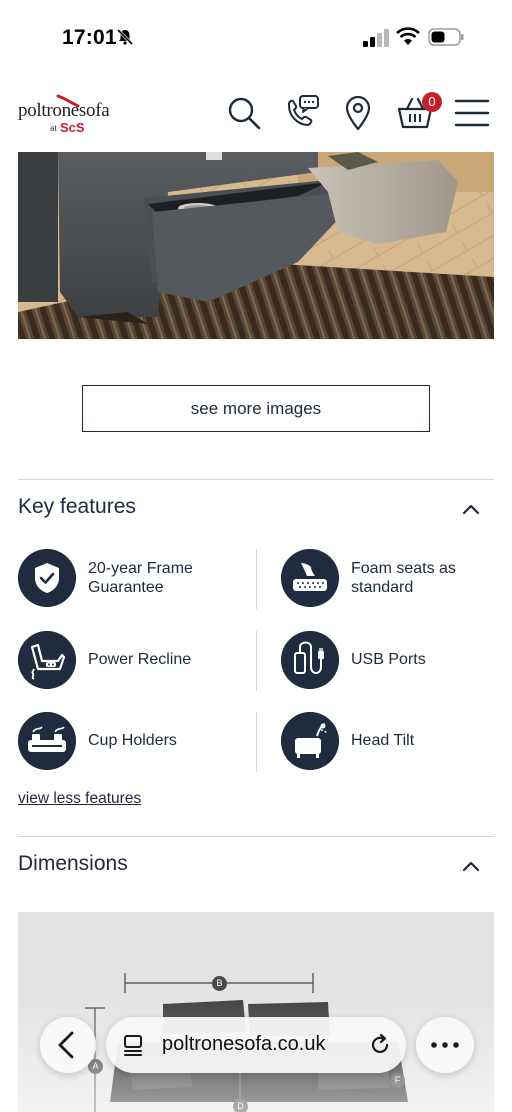 The width and height of the screenshot is (512, 1112). I want to click on feature-item: Head Tilt, so click(387, 742).